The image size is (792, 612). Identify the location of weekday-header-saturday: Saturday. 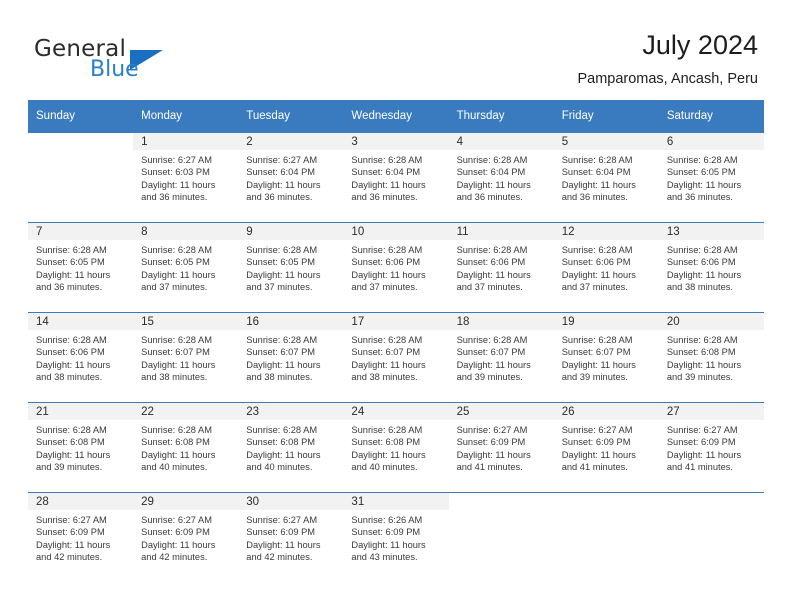
(711, 116).